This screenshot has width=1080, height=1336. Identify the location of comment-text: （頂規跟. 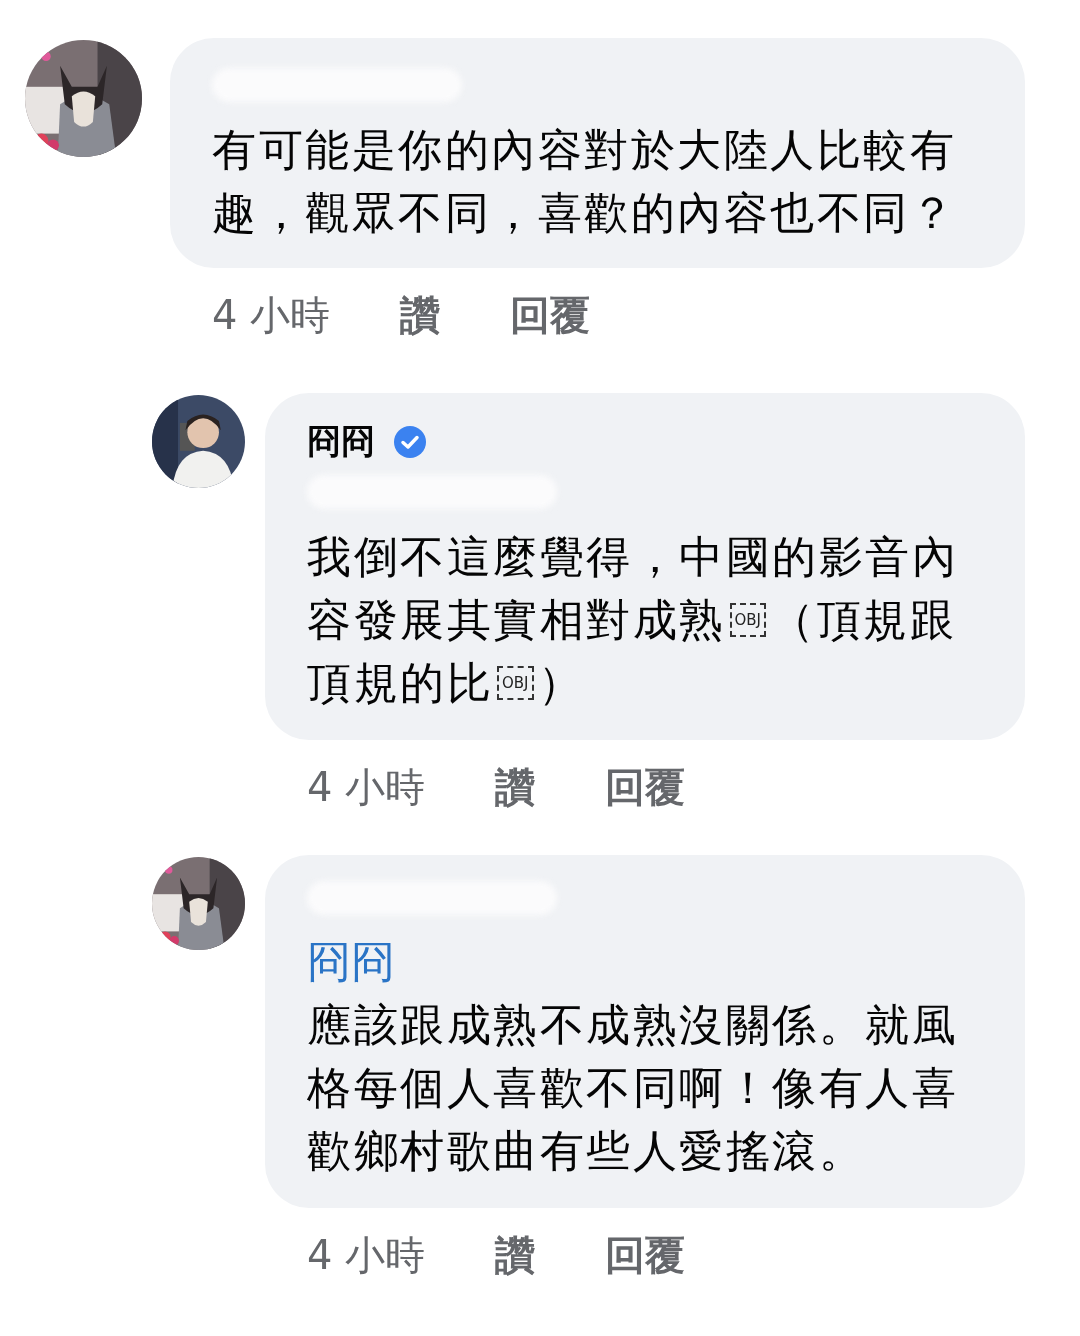
(863, 620).